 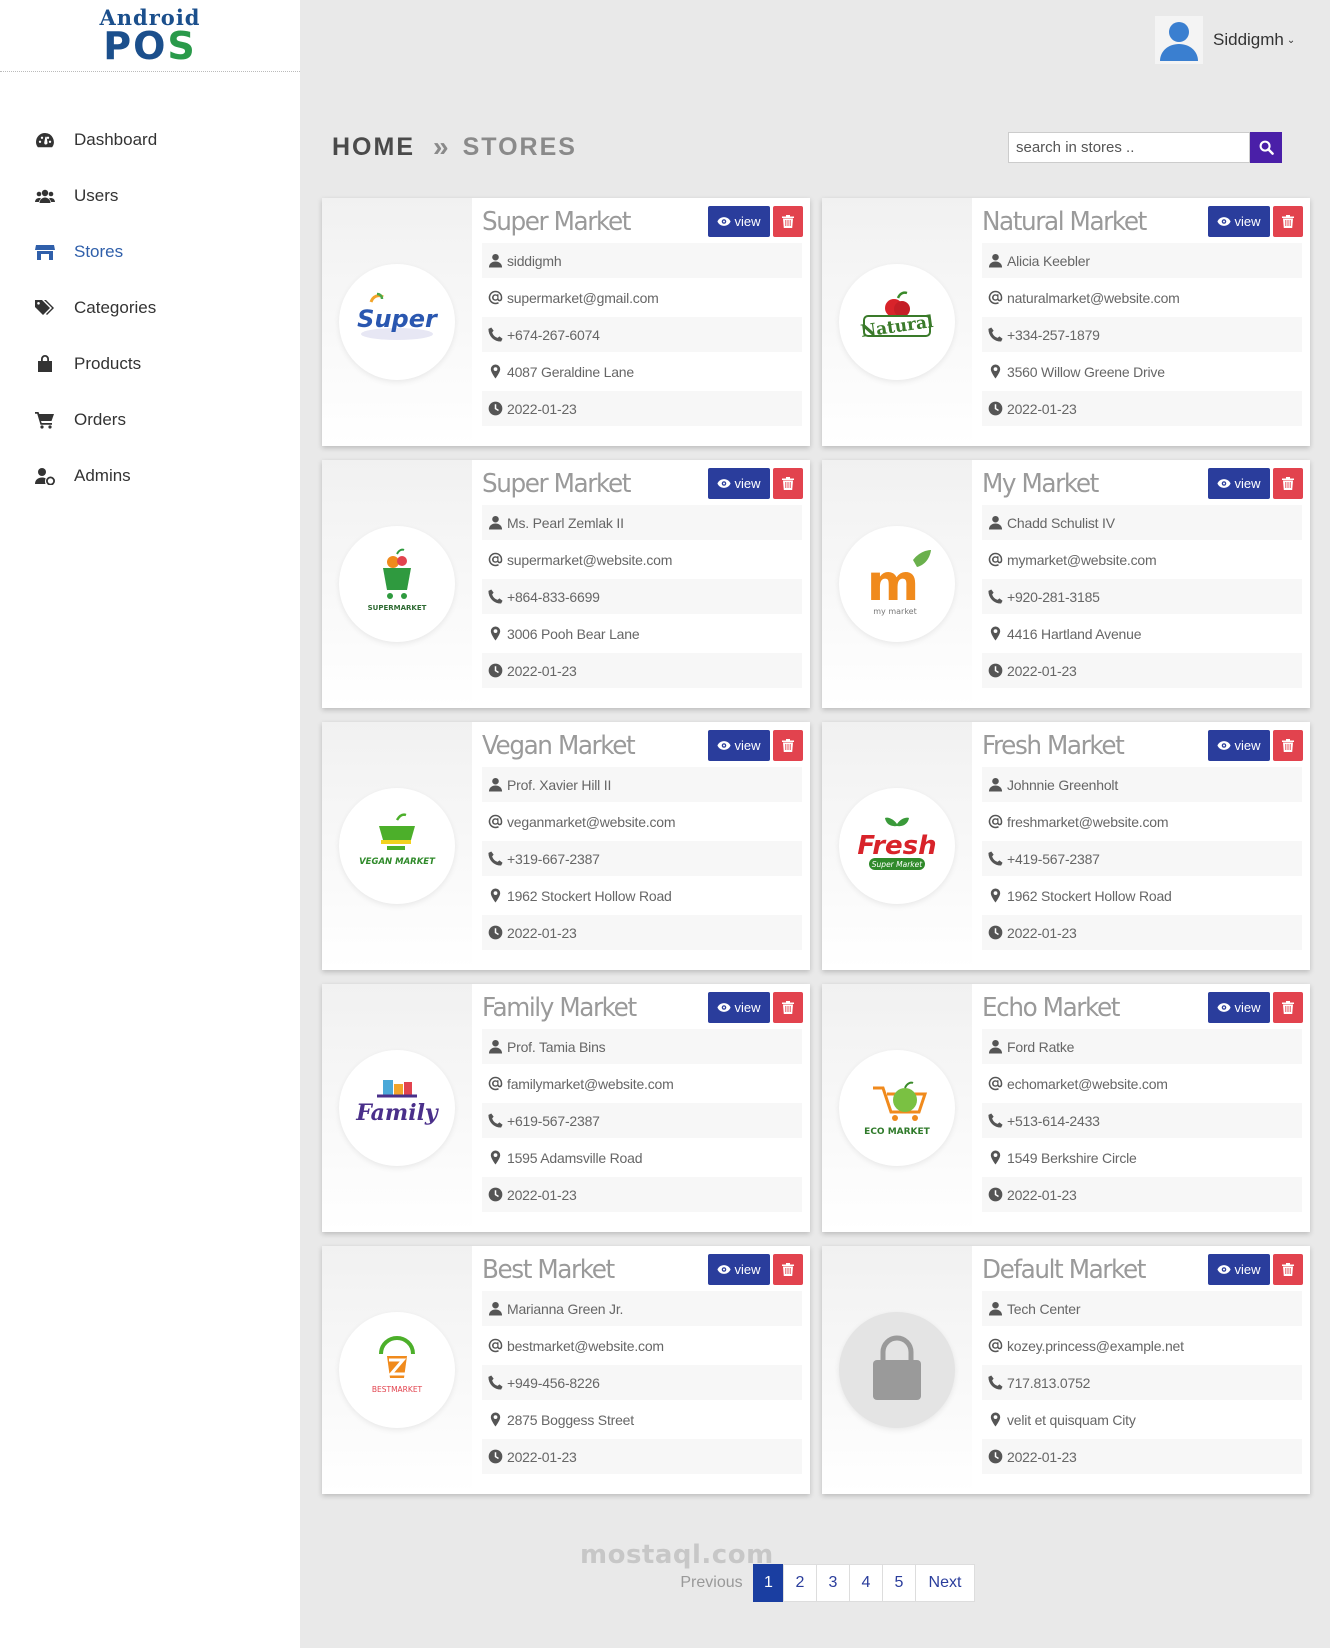 I want to click on my-market-logo: m my market, so click(x=897, y=584).